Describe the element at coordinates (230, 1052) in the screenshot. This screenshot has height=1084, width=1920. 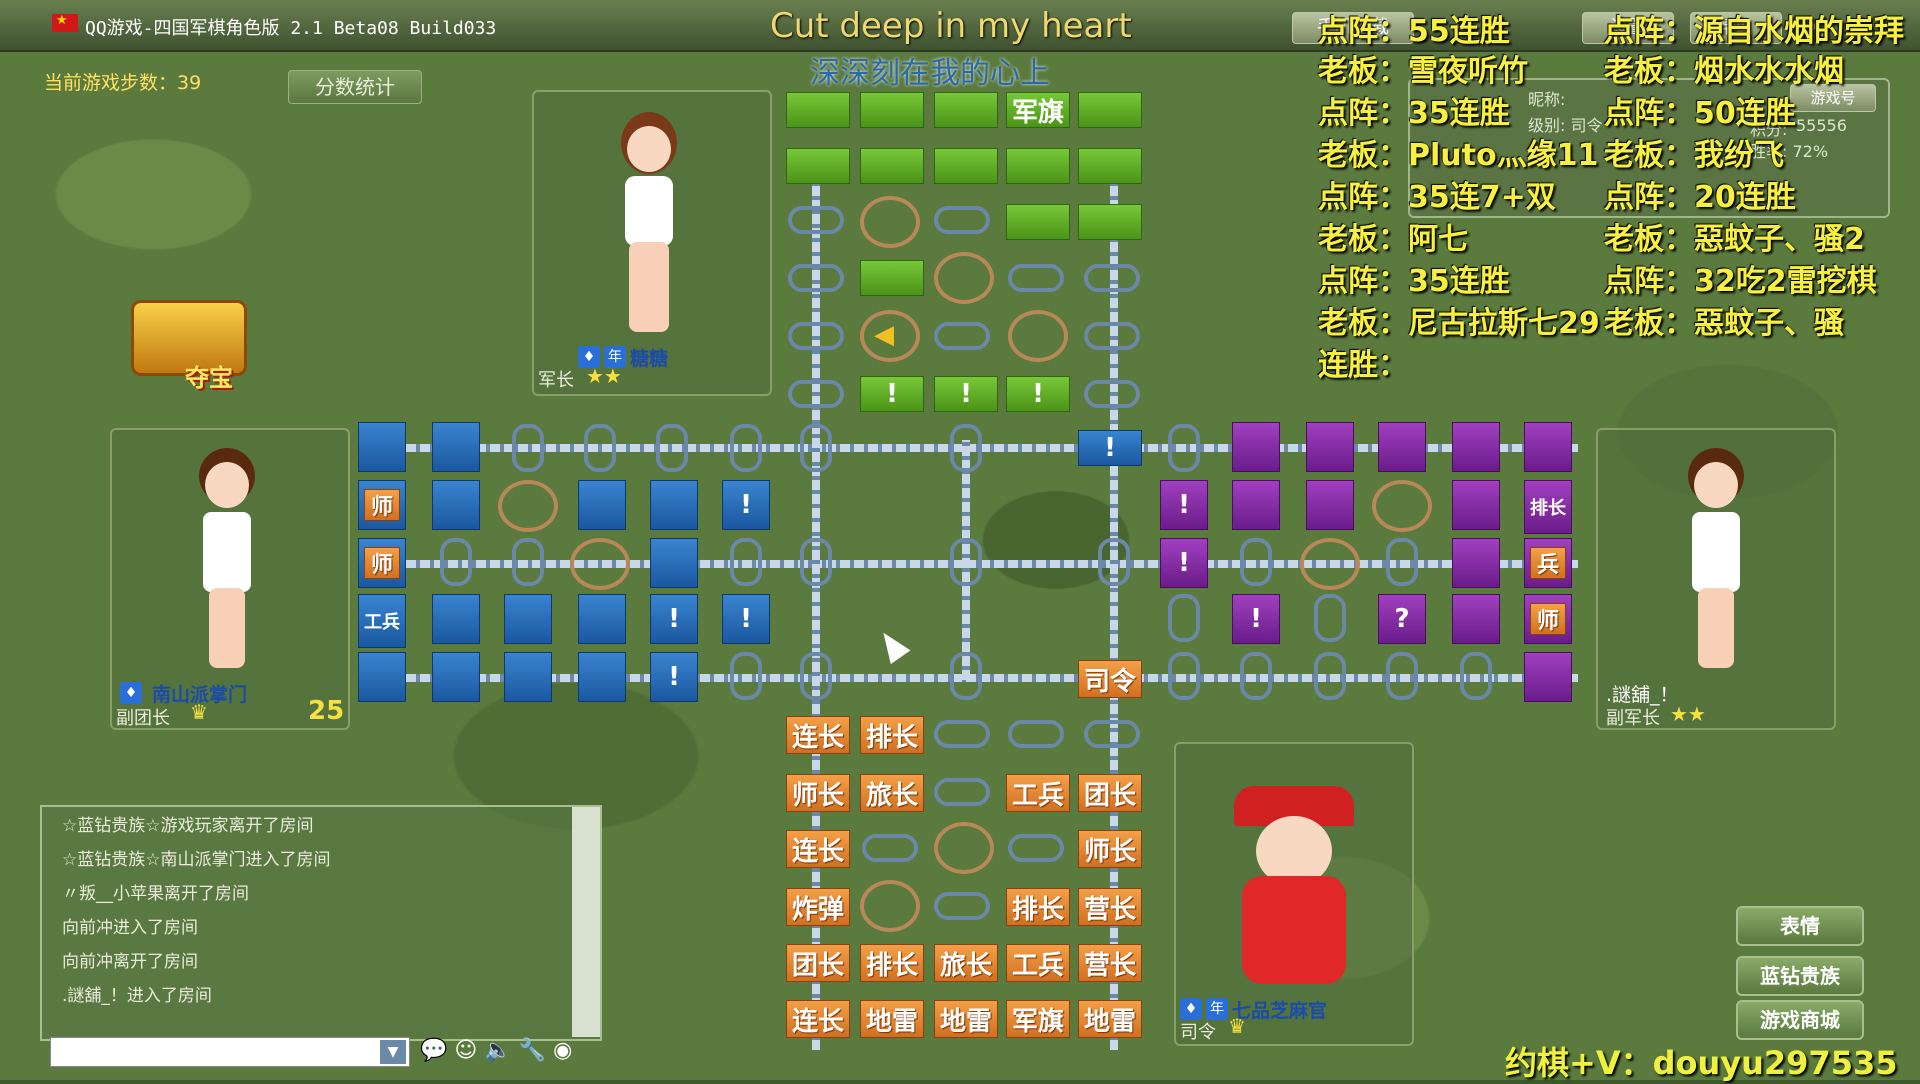
I see `chat-input` at that location.